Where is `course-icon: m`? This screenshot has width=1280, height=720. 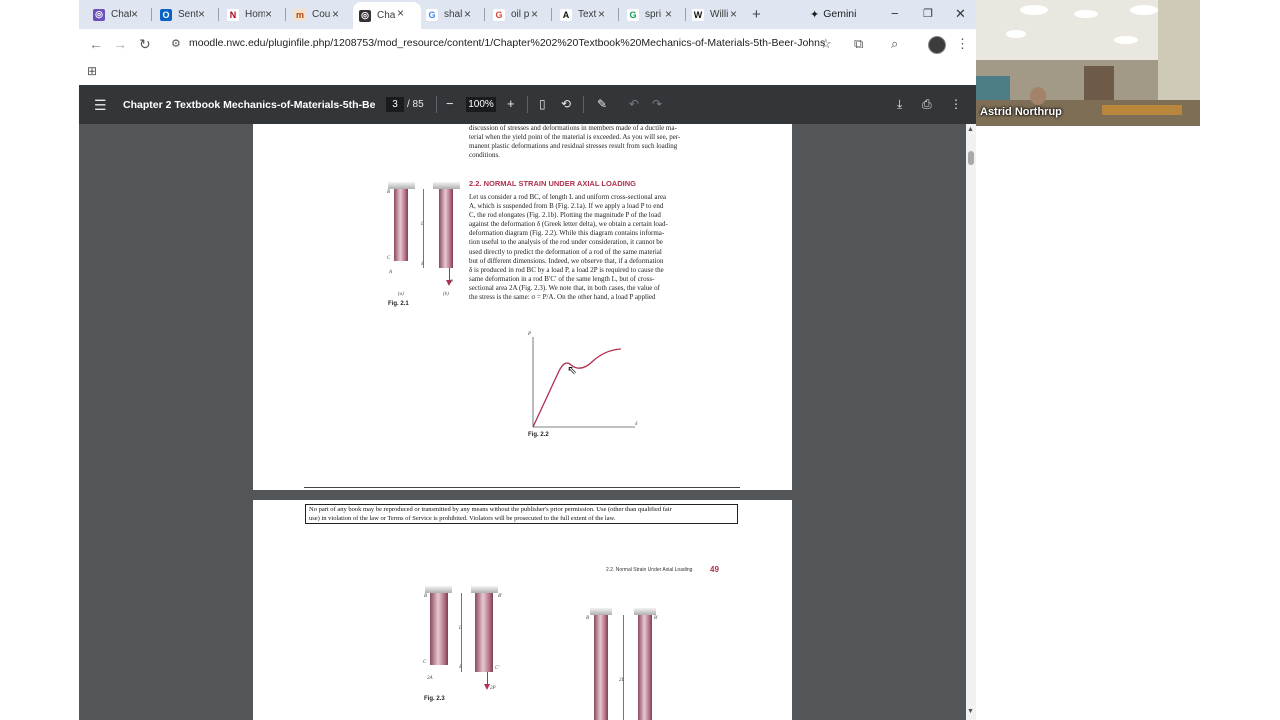 course-icon: m is located at coordinates (300, 14).